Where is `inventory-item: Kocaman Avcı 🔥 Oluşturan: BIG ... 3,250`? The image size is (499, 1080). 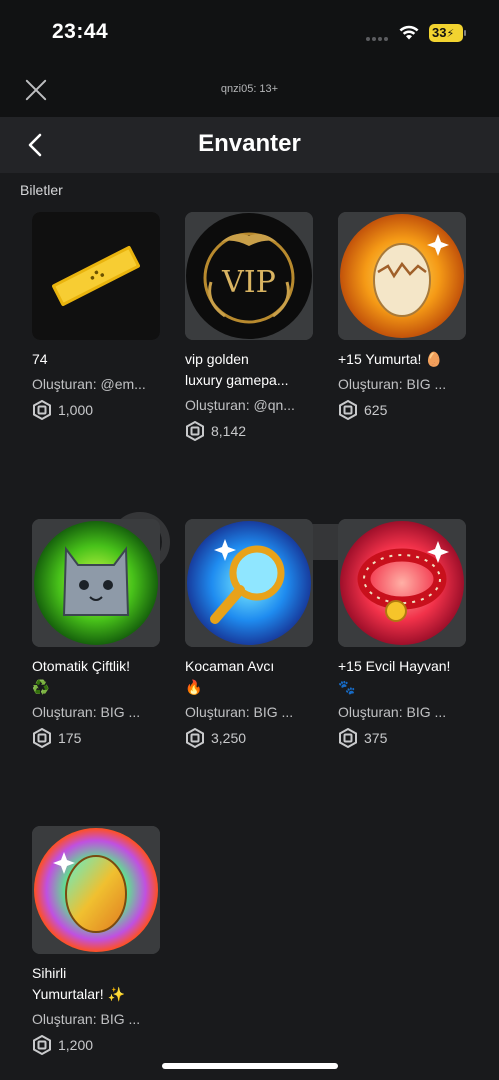 inventory-item: Kocaman Avcı 🔥 Oluşturan: BIG ... 3,250 is located at coordinates (249, 633).